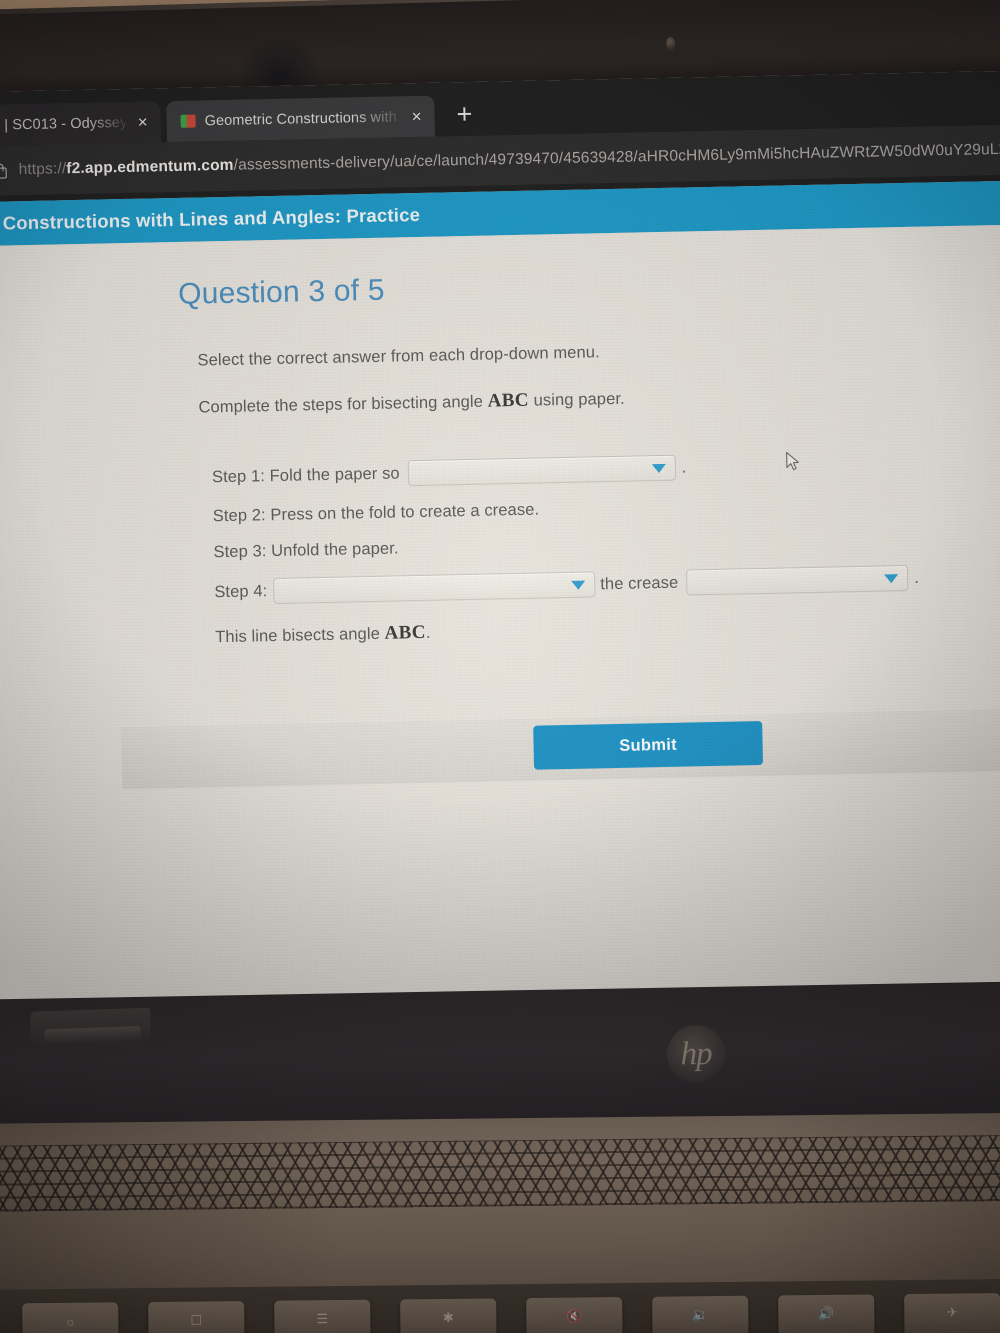 The image size is (1000, 1333). I want to click on tab-title: oard | SC013 - Odyssey O, so click(63, 123).